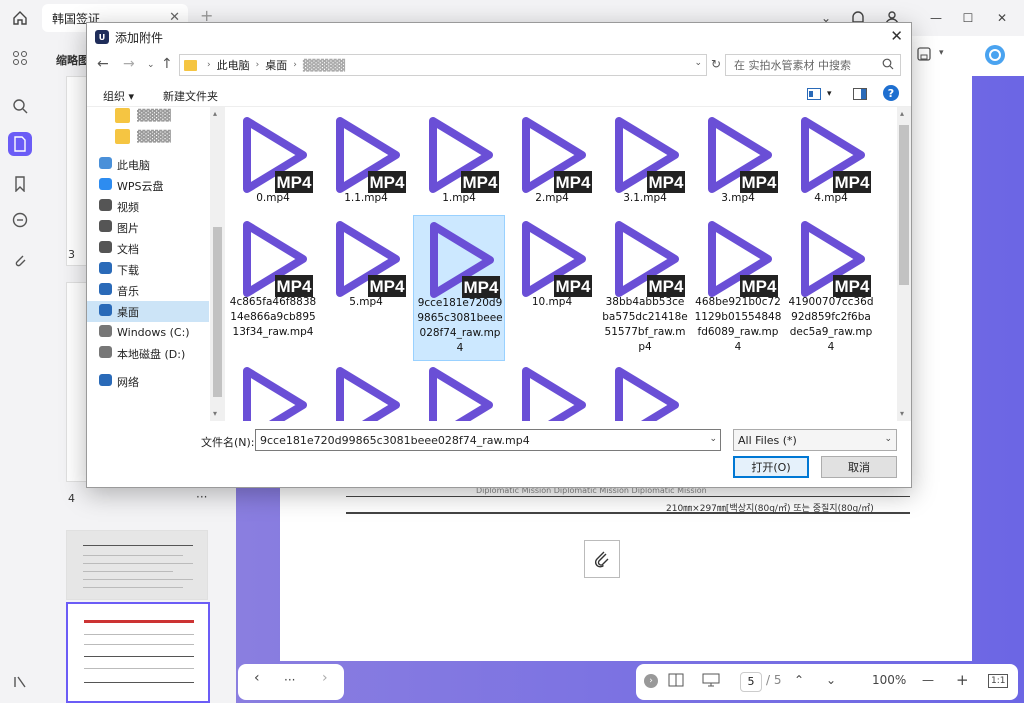  Describe the element at coordinates (20, 220) in the screenshot. I see `comment-icon` at that location.